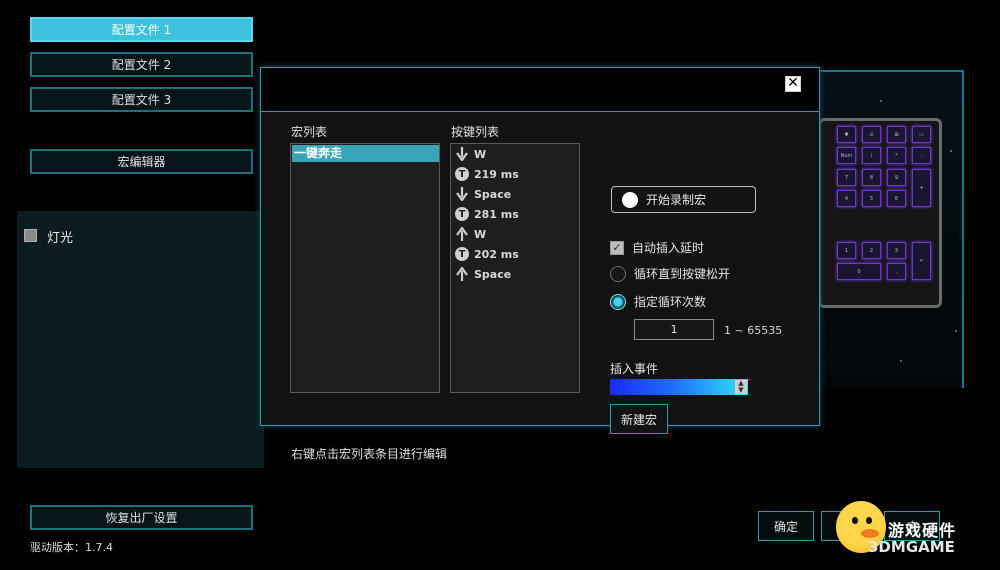 The width and height of the screenshot is (1000, 570). I want to click on loop-until-release-label: 循环直到按键松开, so click(682, 274).